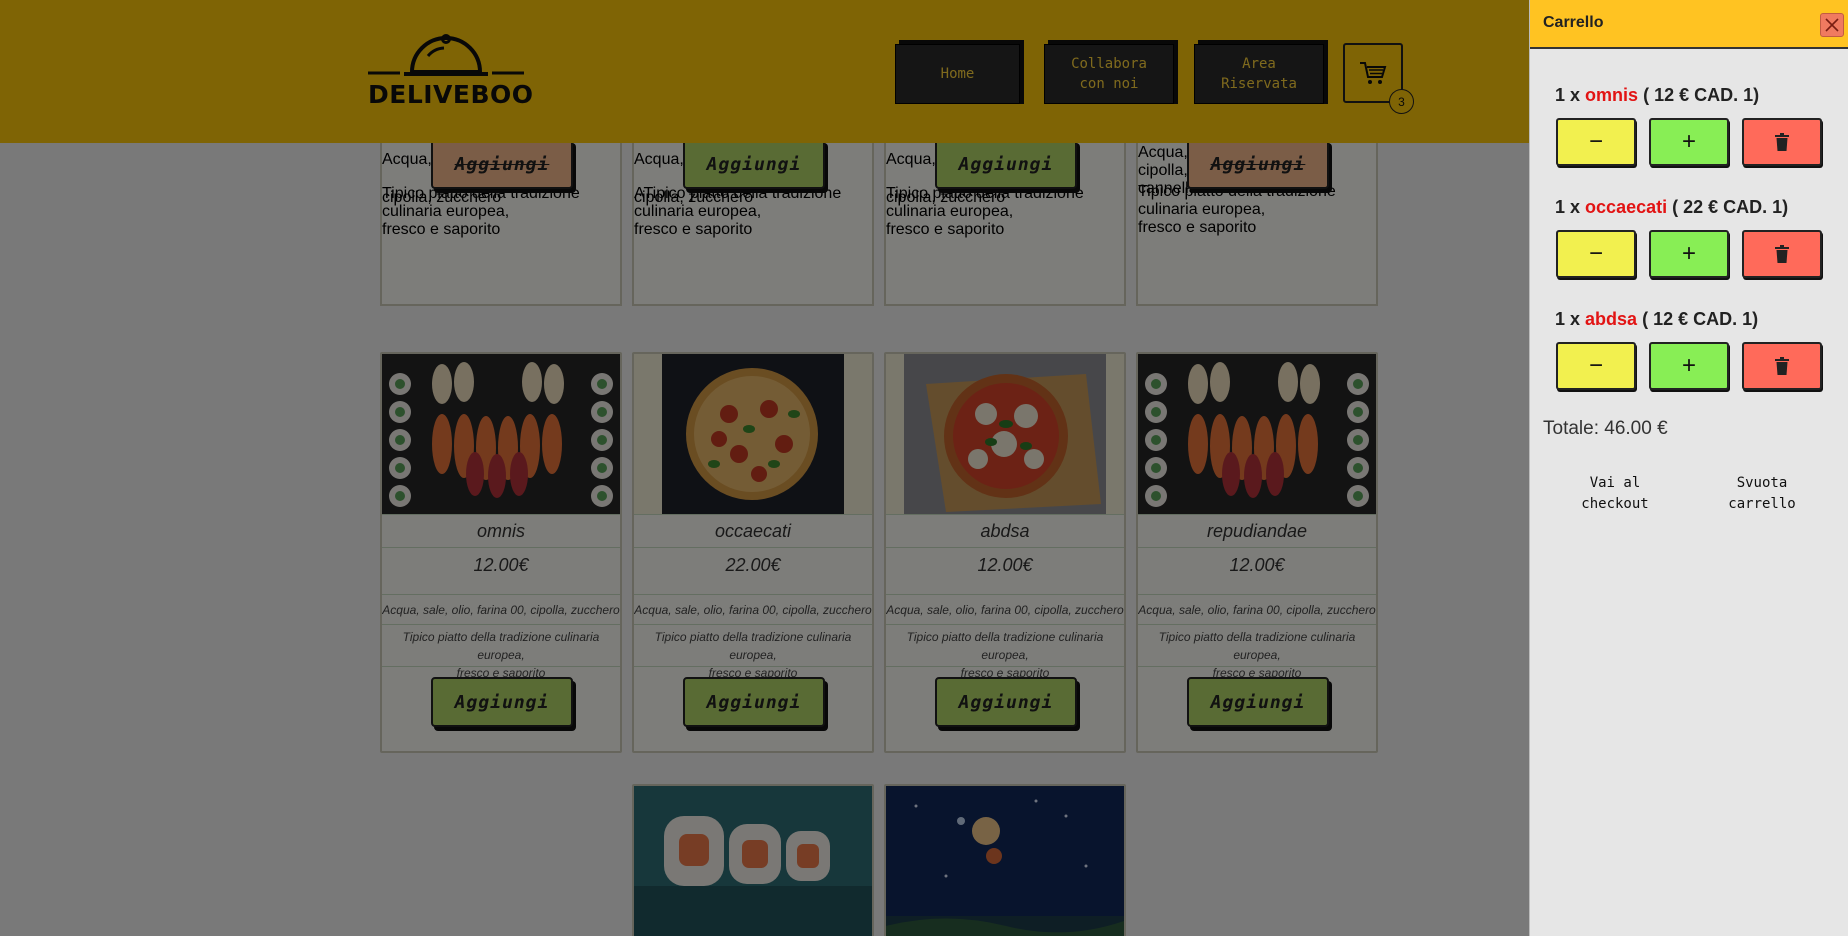  I want to click on checkout-button: Vai al checkout, so click(1615, 494).